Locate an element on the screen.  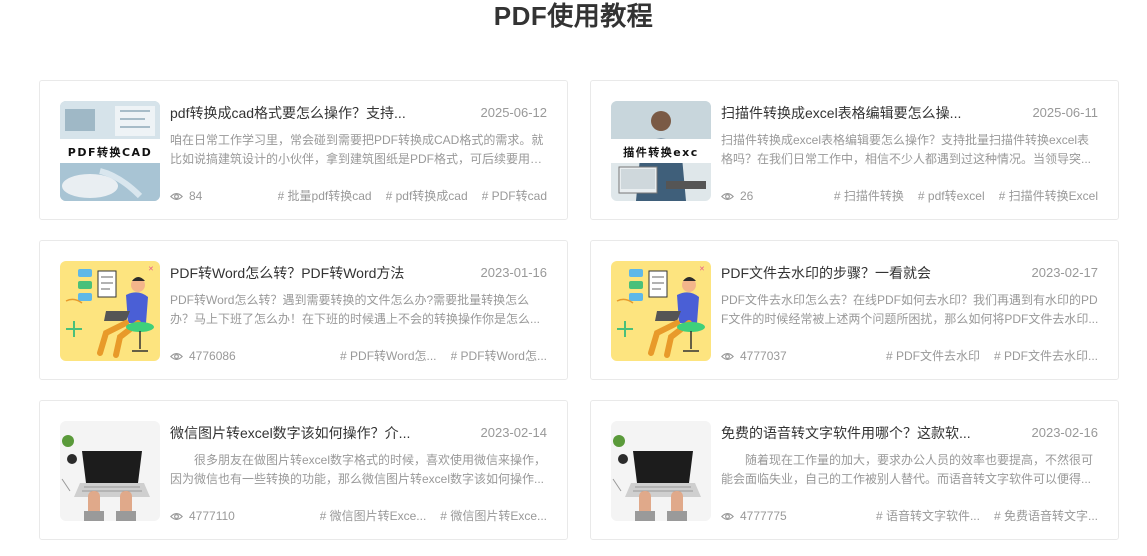
tag-list: 批量pdf转换cad pdf转换成cad PDF转cad is located at coordinates (412, 196).